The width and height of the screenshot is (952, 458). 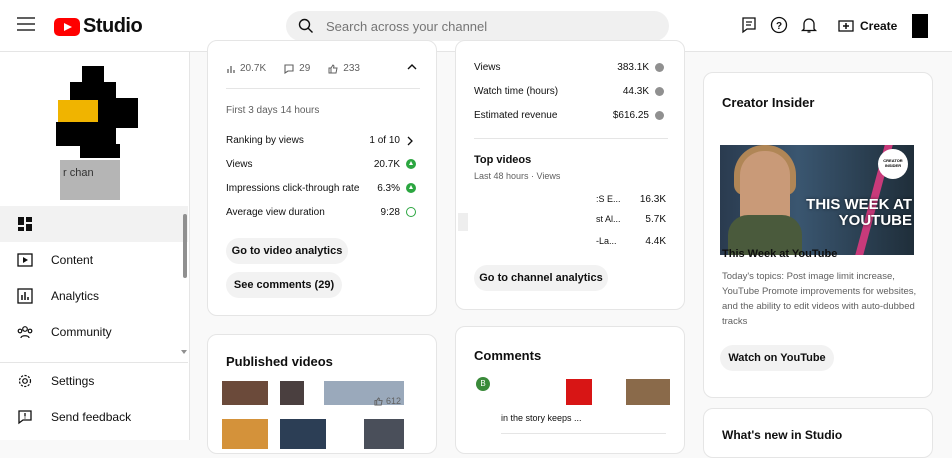 I want to click on creator-insider-badge: CREATOR INSIDER, so click(x=893, y=164).